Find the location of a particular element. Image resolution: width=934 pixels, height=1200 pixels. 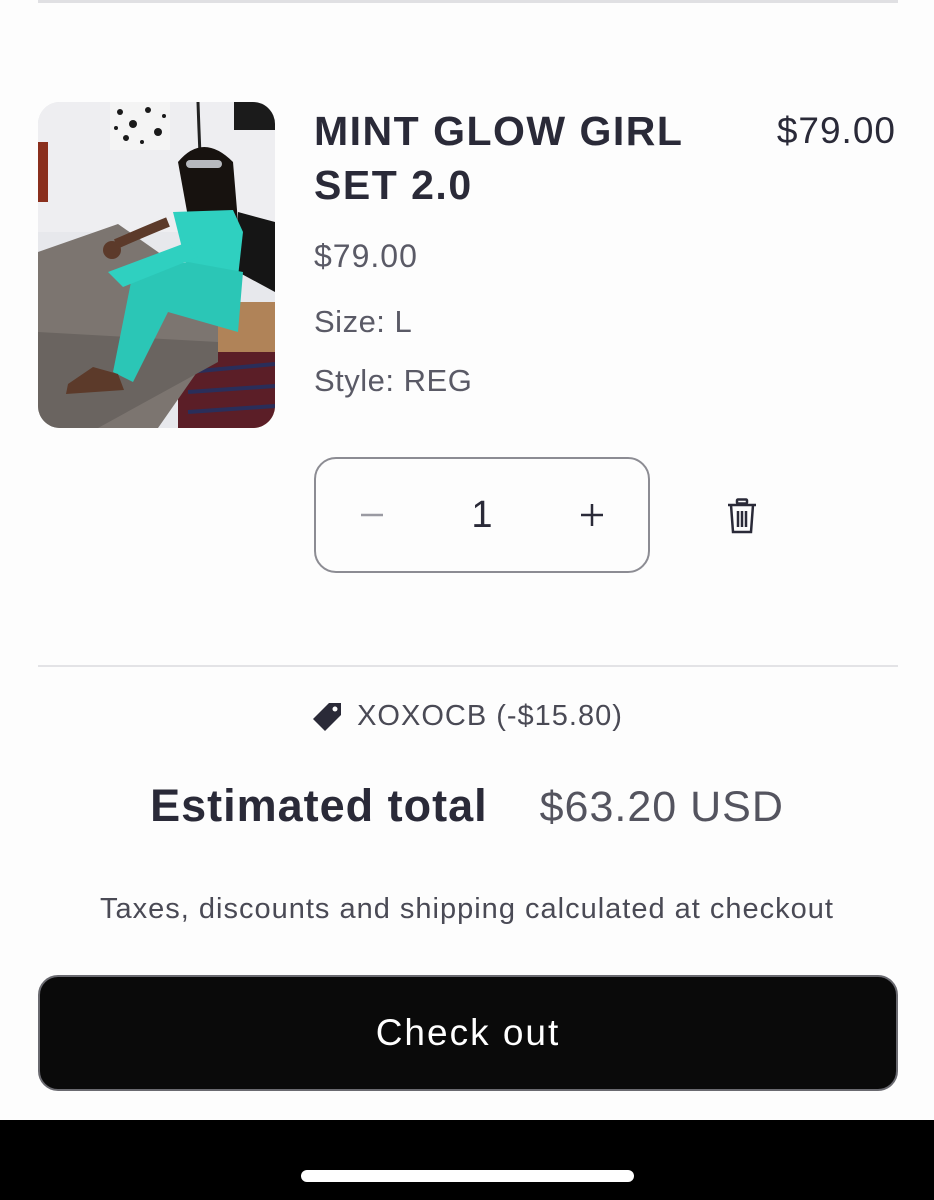

remove-item-button is located at coordinates (742, 516).